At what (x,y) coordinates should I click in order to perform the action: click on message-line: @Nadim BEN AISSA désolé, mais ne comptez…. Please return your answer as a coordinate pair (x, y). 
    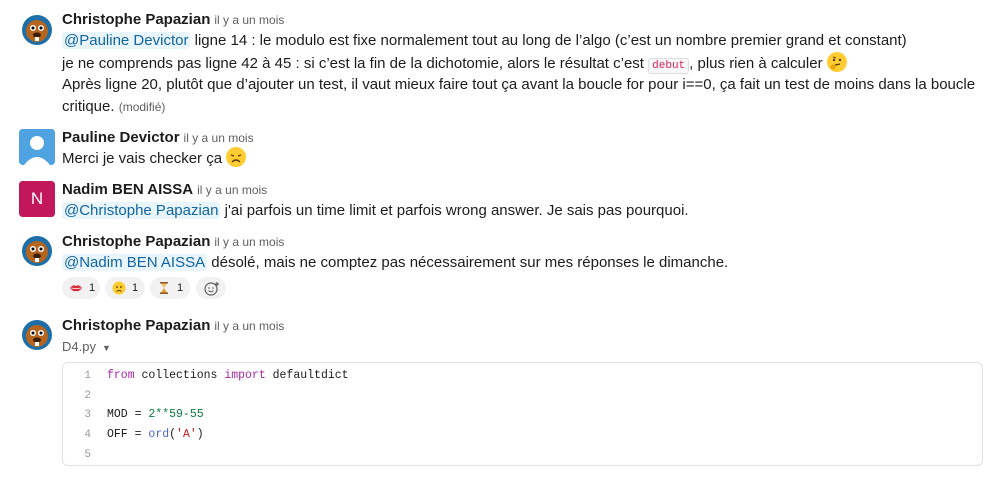
    Looking at the image, I should click on (395, 263).